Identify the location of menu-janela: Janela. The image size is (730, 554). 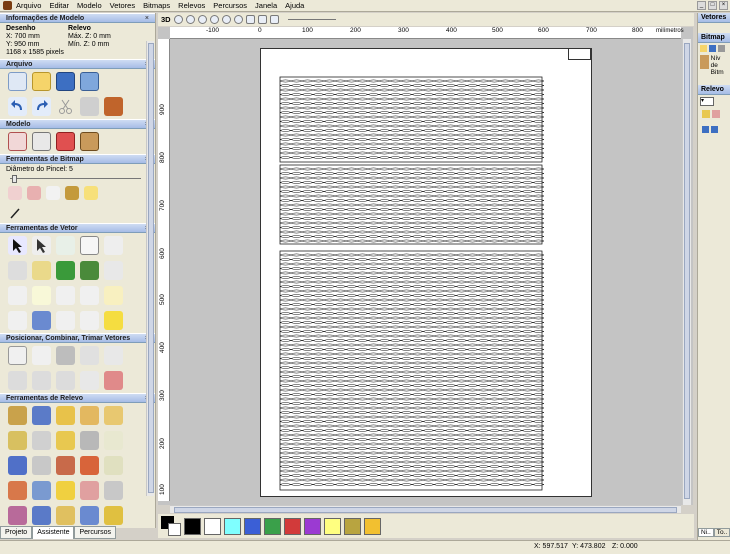
(266, 5).